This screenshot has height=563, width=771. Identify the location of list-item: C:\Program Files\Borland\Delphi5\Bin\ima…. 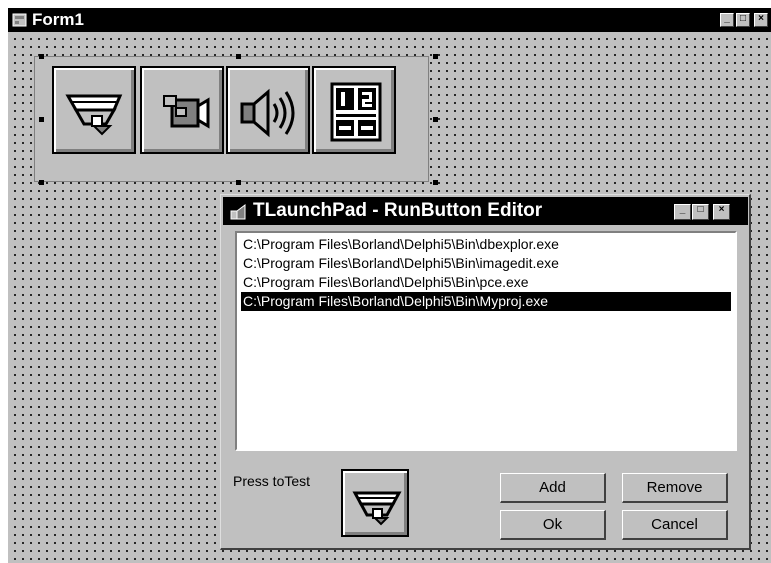
(486, 263).